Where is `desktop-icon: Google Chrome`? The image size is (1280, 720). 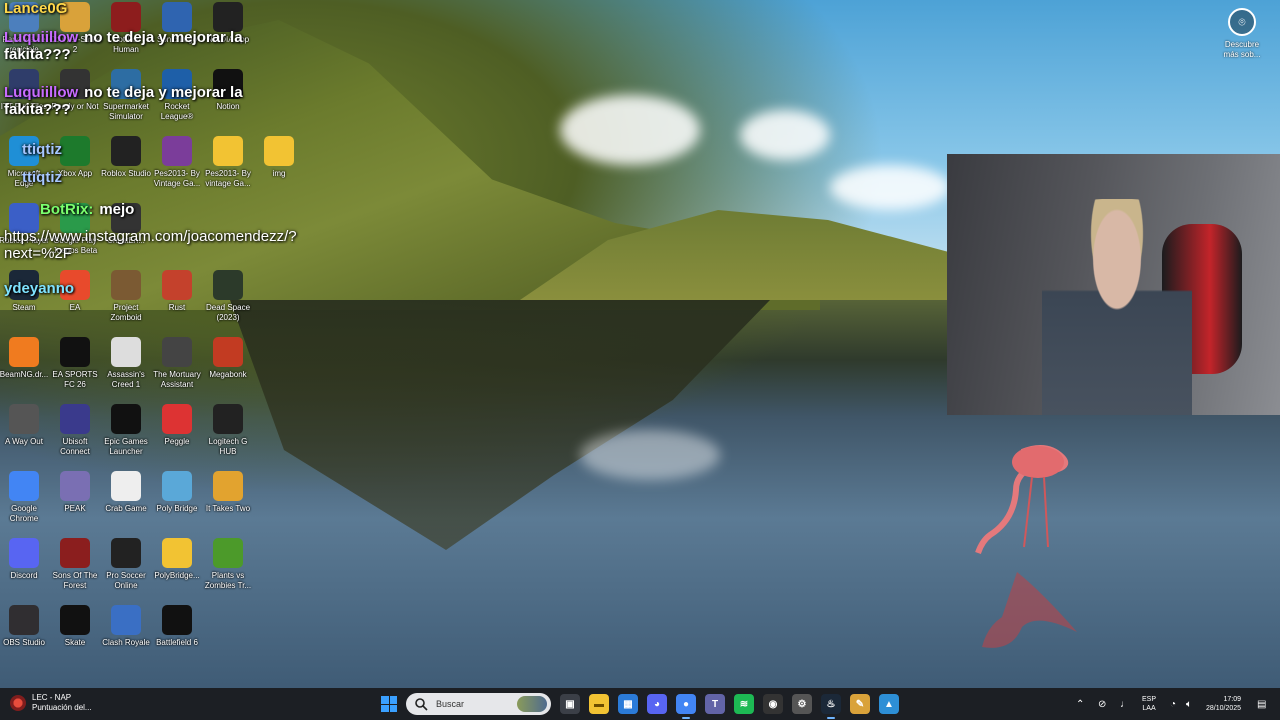 desktop-icon: Google Chrome is located at coordinates (25, 497).